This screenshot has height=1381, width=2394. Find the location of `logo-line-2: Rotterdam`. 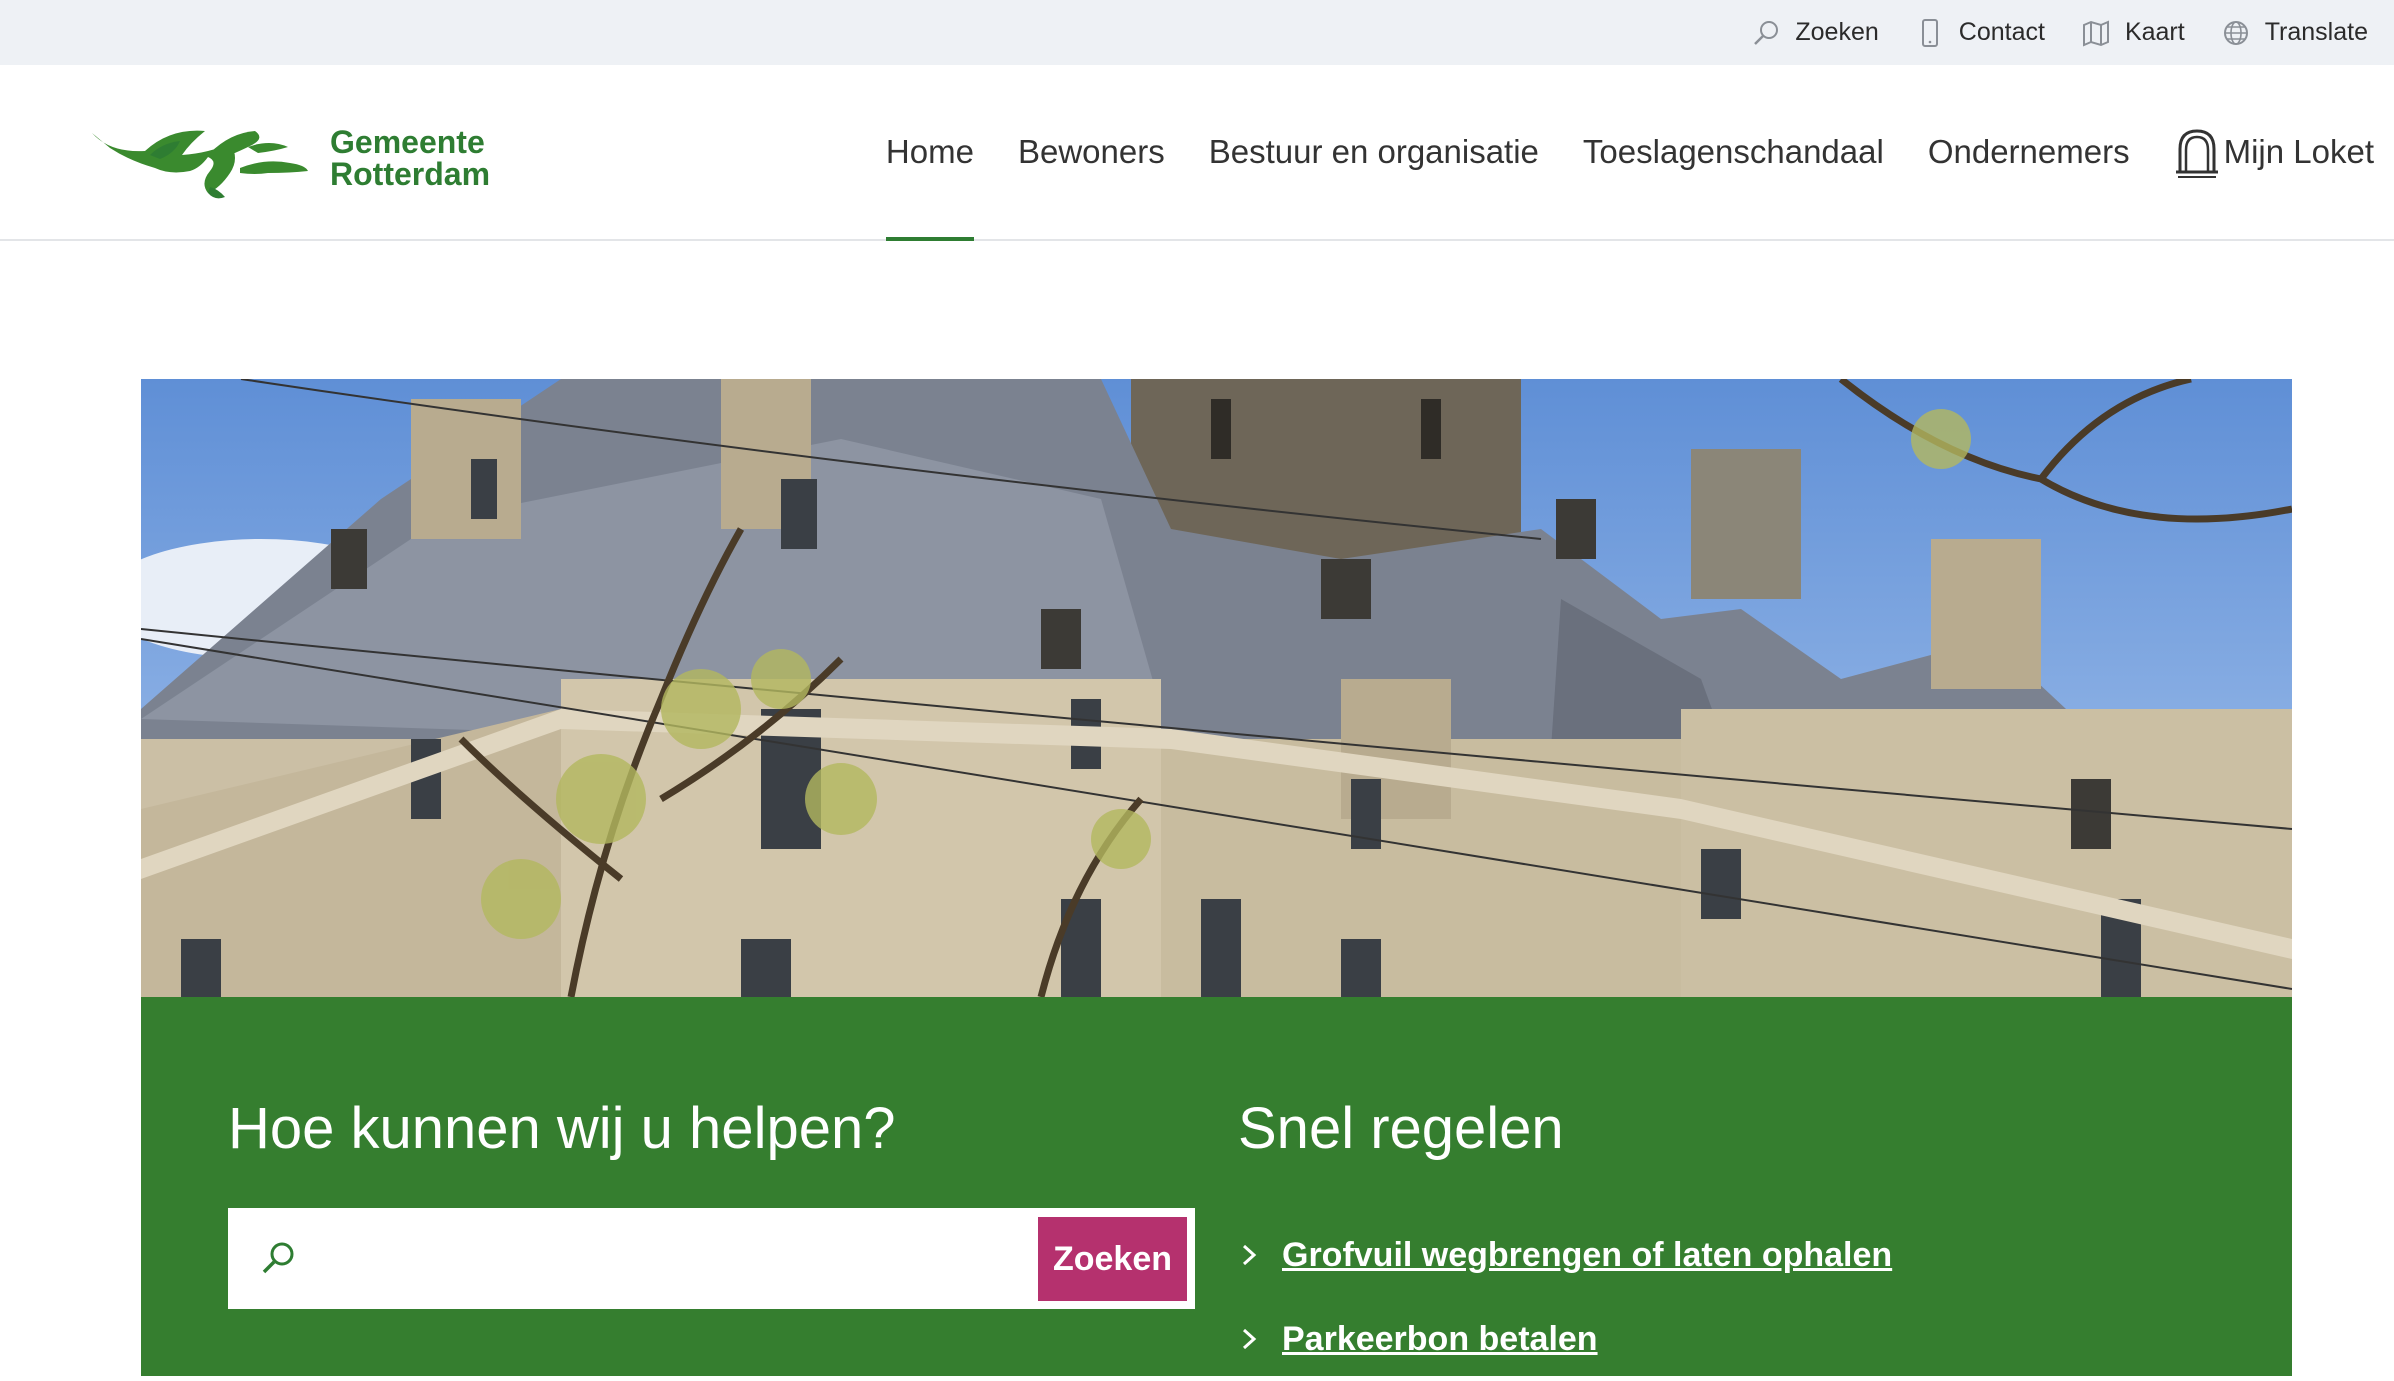

logo-line-2: Rotterdam is located at coordinates (410, 174).